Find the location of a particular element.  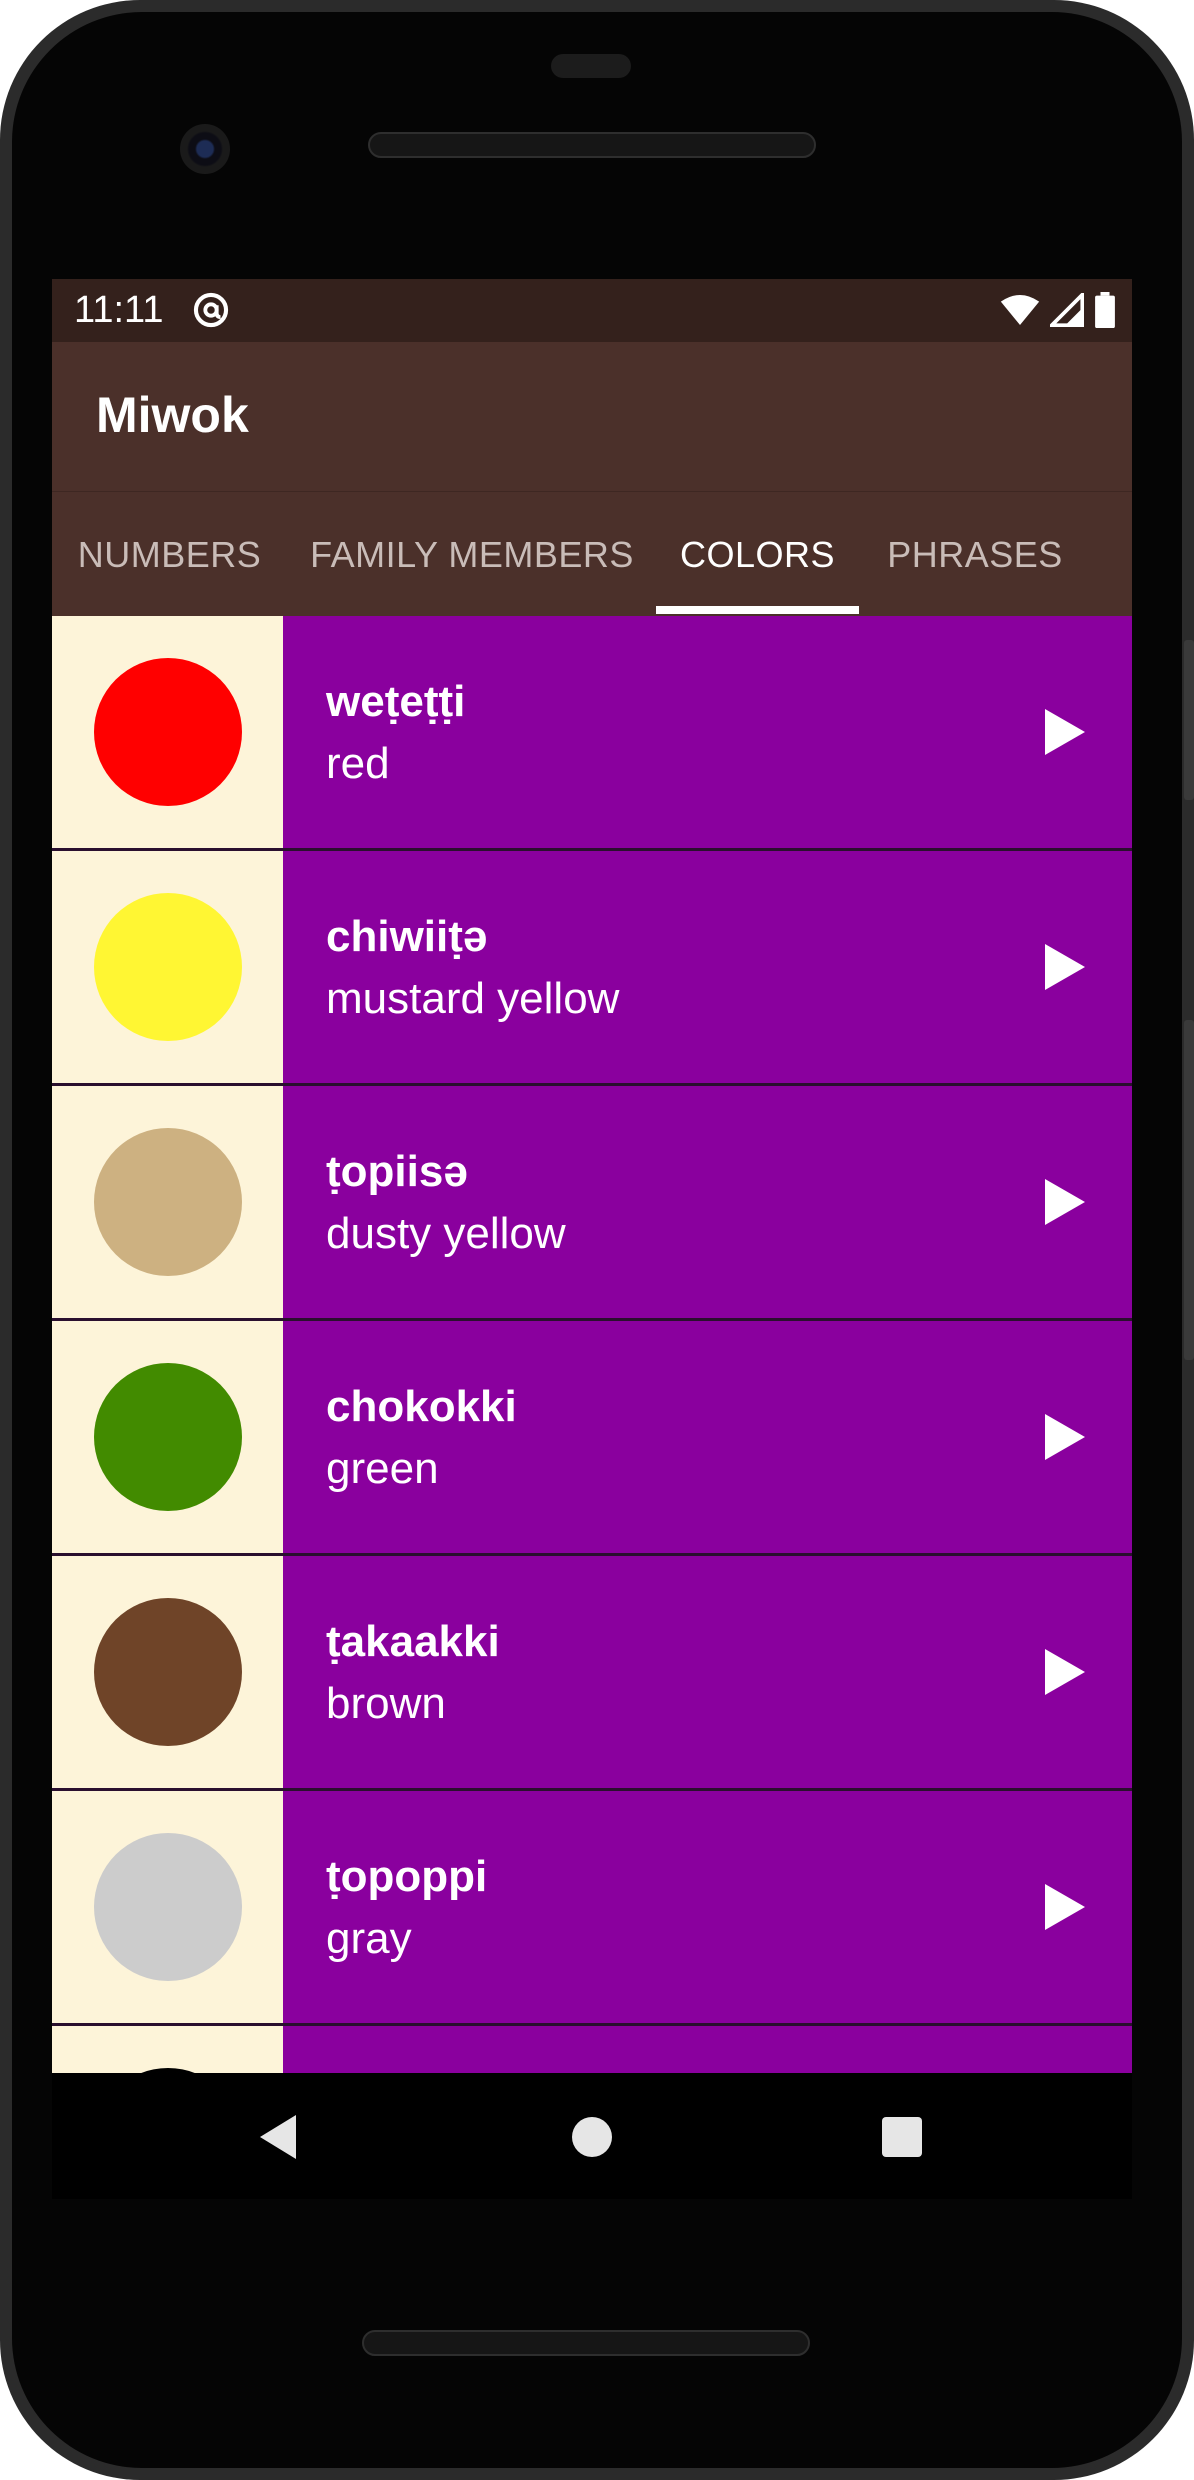

list-item is located at coordinates (592, 2049).